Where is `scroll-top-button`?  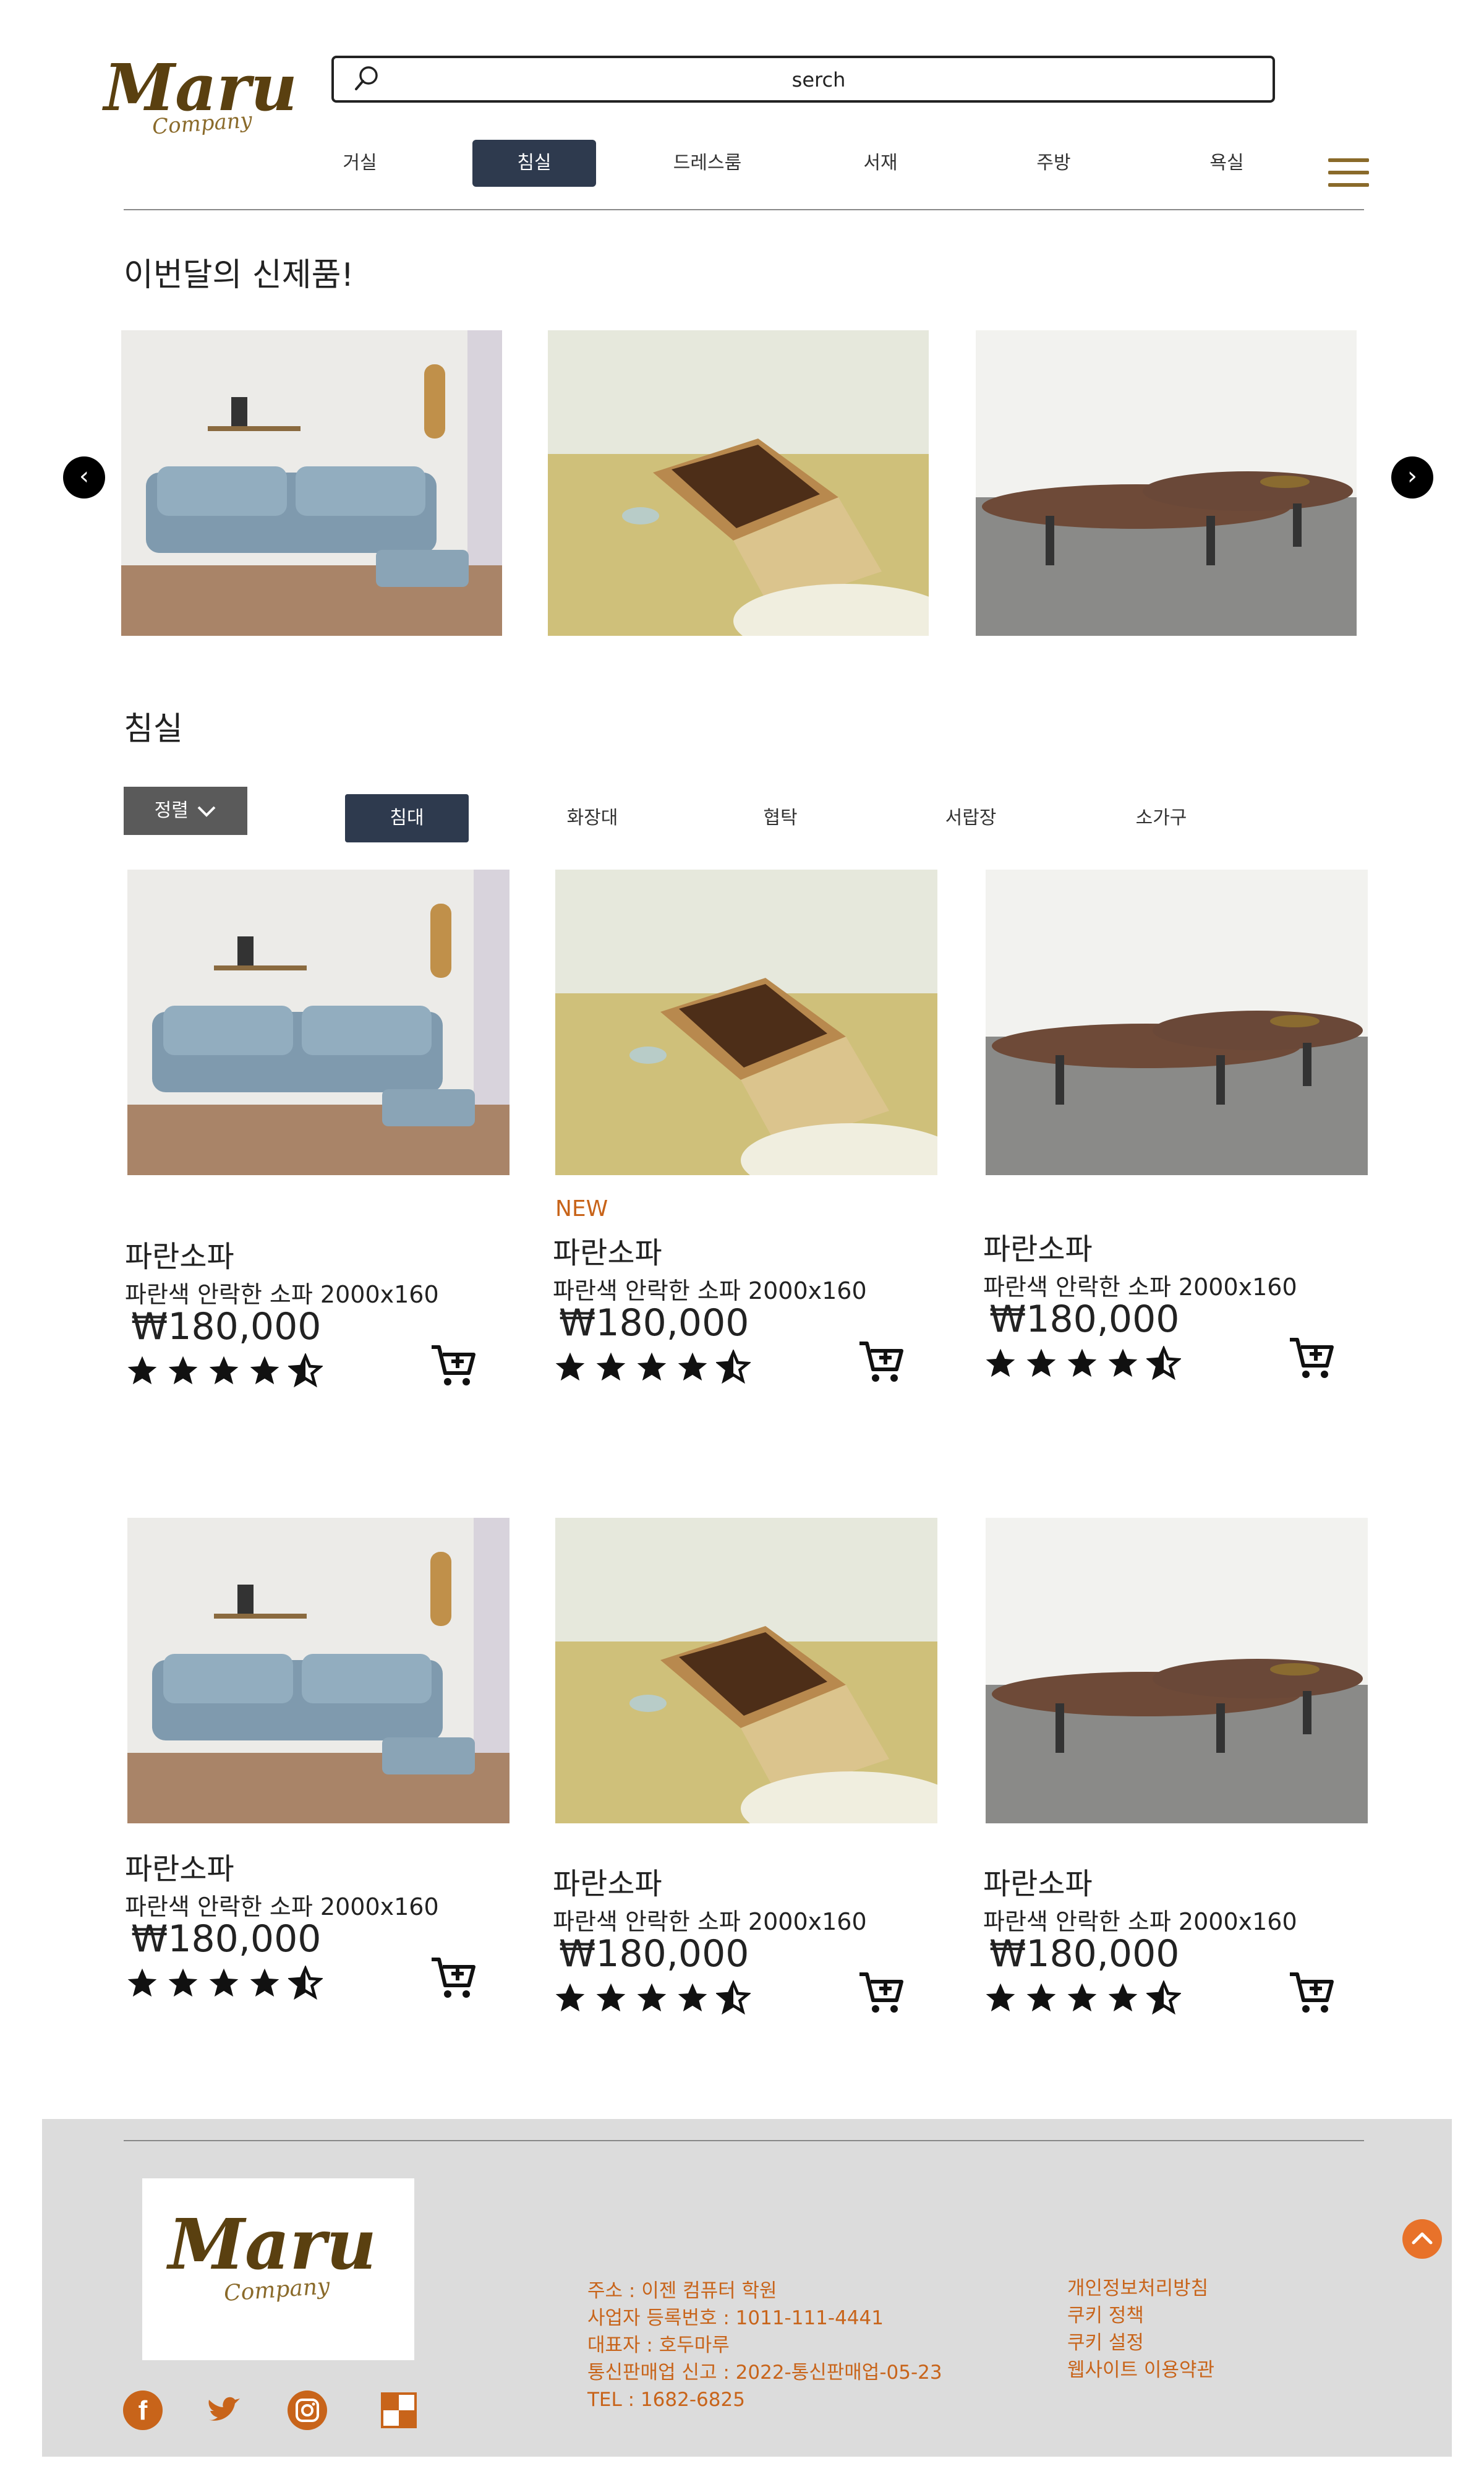
scroll-top-button is located at coordinates (1422, 2239).